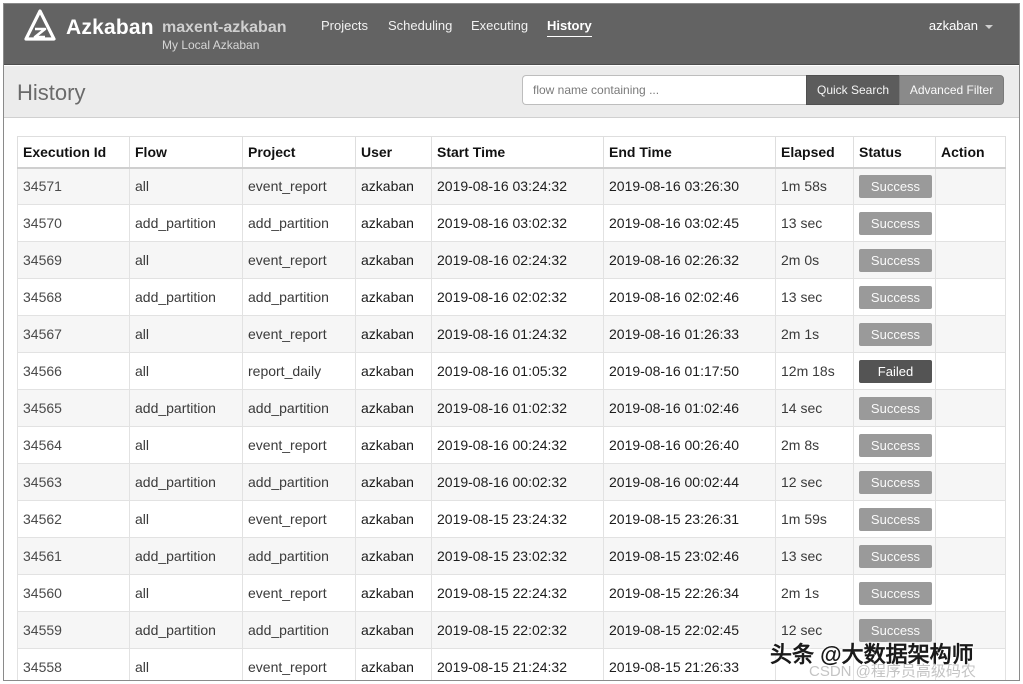  Describe the element at coordinates (73, 593) in the screenshot. I see `execution-id-link: 34560` at that location.